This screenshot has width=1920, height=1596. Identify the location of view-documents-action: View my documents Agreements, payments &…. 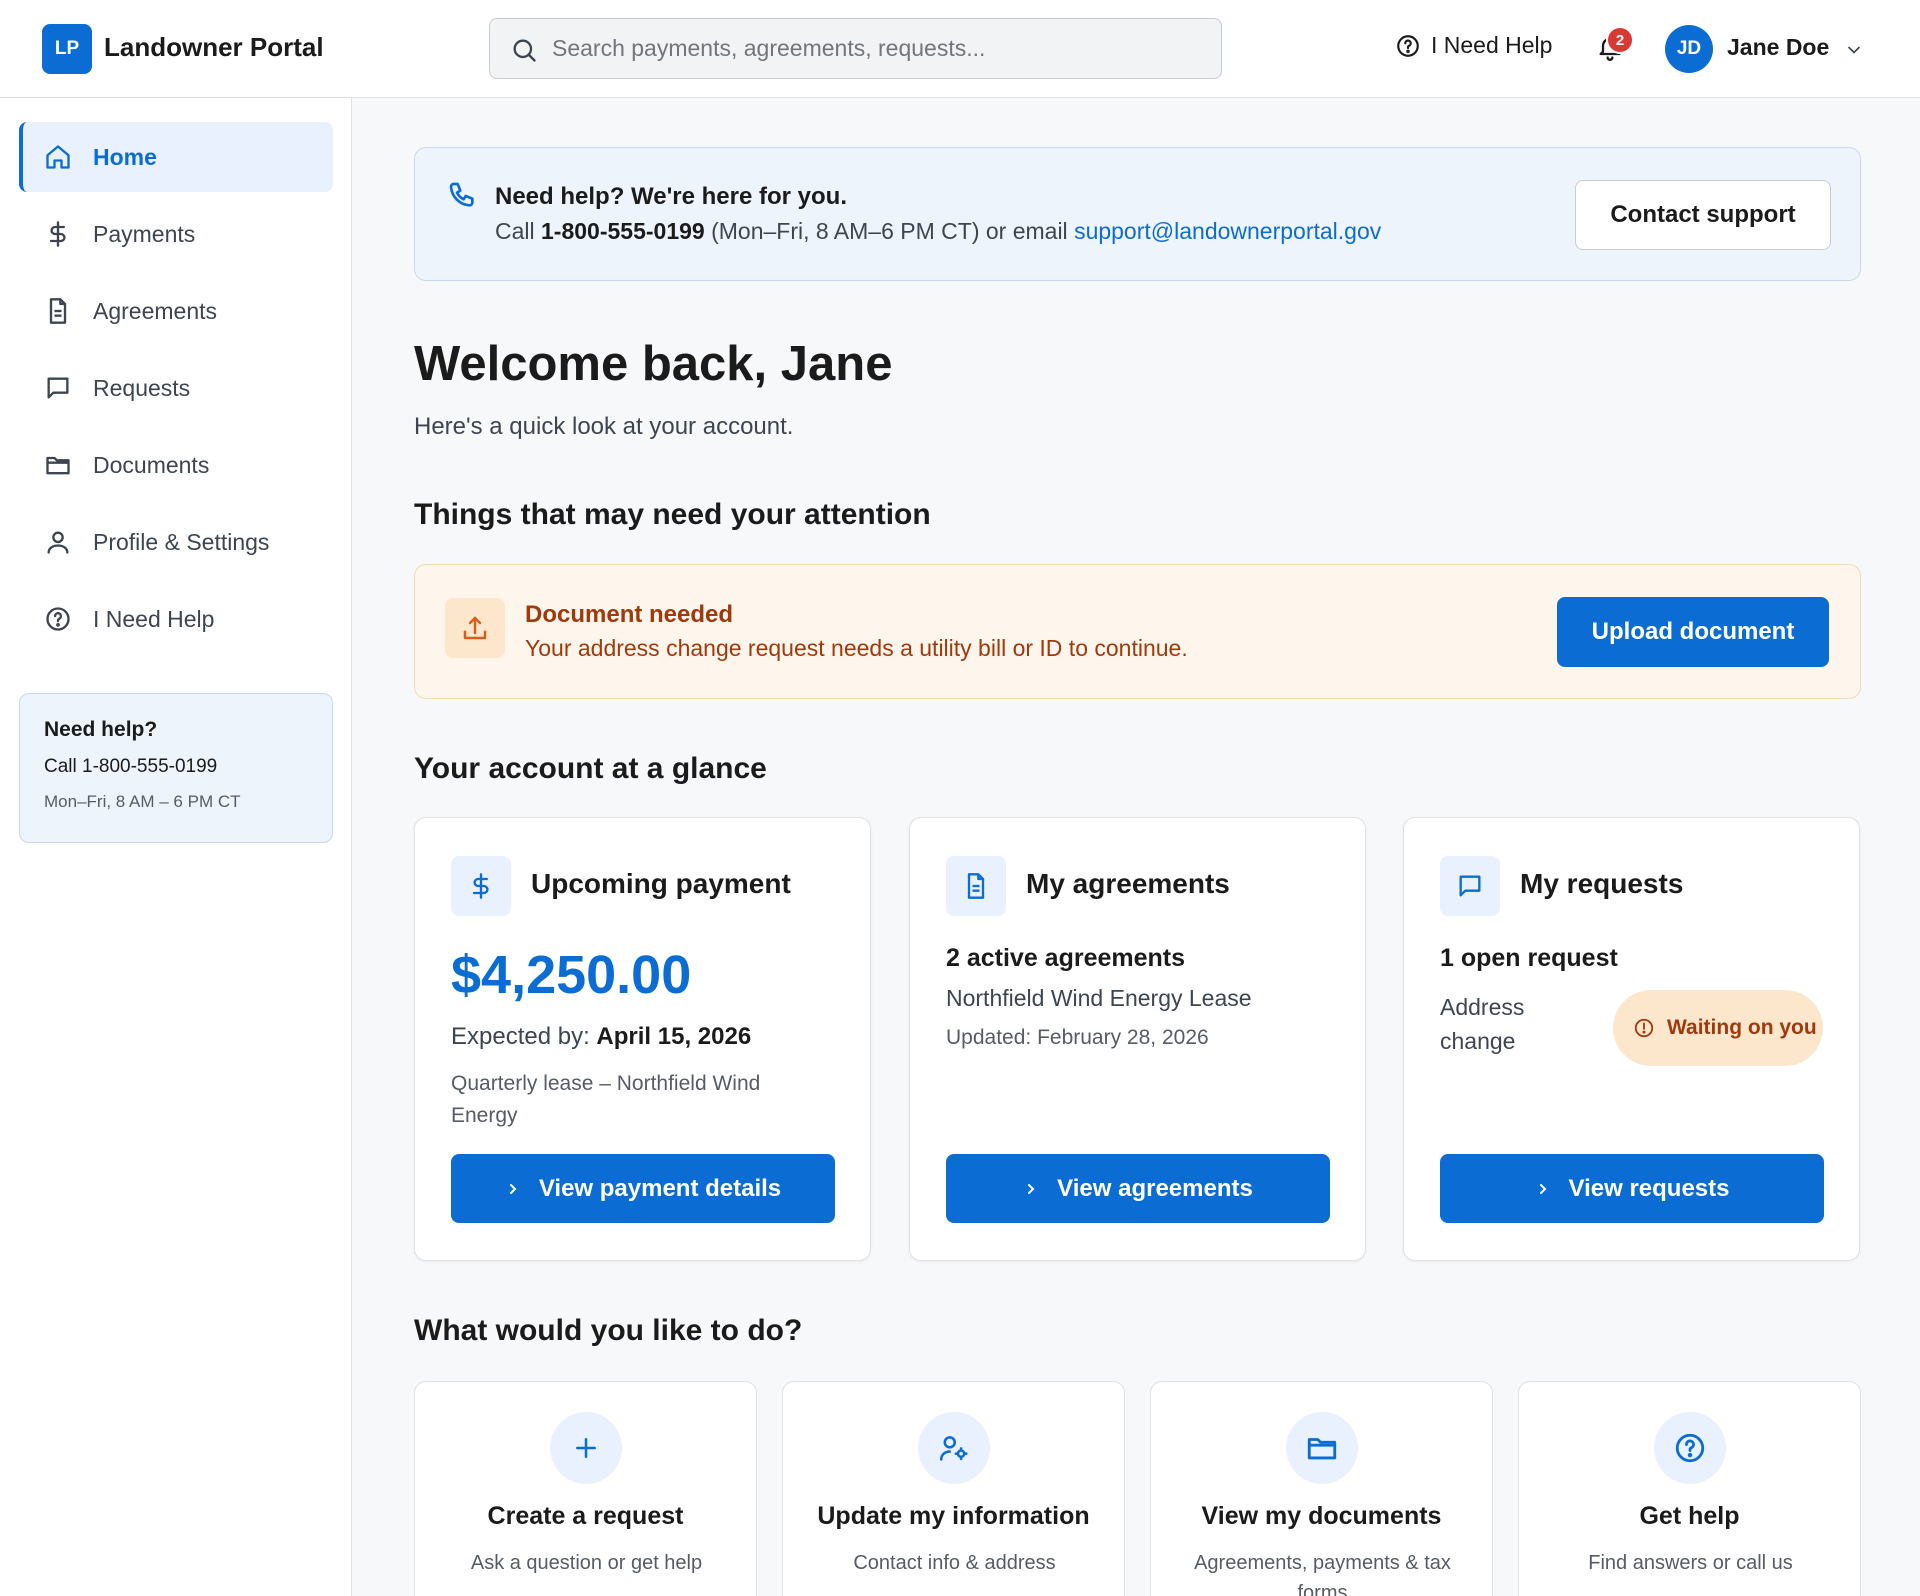
(1321, 1488).